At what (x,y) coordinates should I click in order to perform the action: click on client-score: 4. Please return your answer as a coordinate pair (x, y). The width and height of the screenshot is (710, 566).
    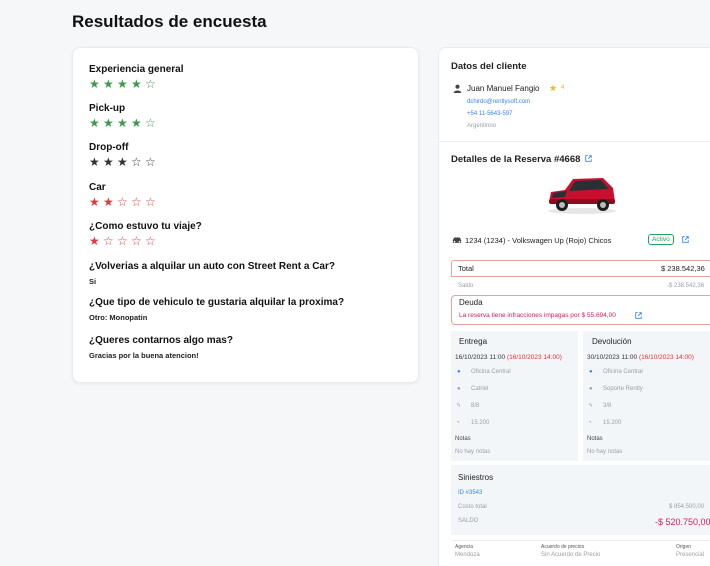
    Looking at the image, I should click on (563, 88).